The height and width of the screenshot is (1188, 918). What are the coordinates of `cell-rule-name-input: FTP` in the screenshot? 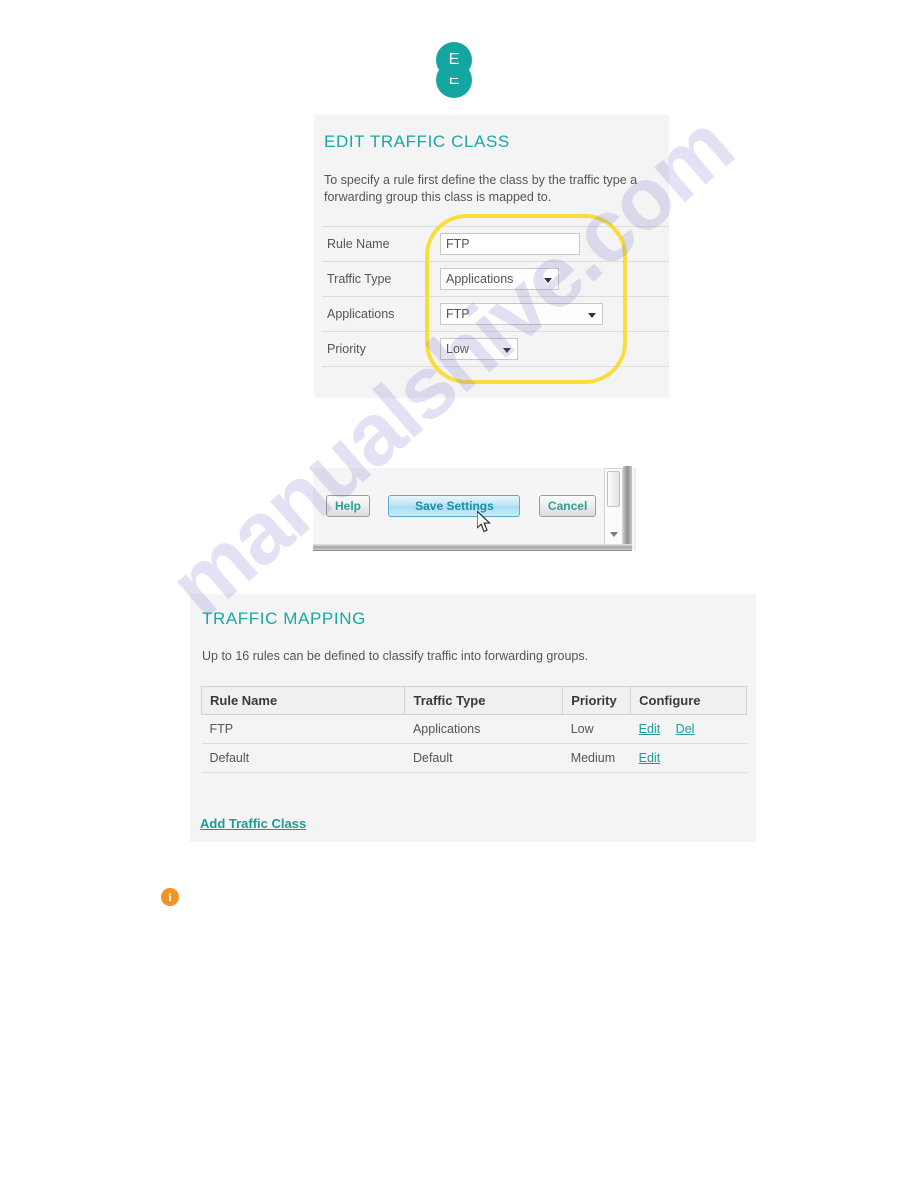 It's located at (554, 244).